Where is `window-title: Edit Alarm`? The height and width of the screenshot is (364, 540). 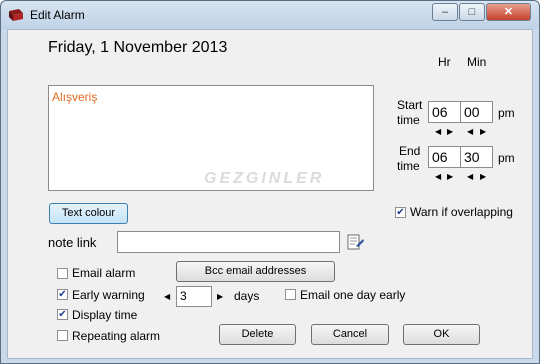
window-title: Edit Alarm is located at coordinates (57, 15).